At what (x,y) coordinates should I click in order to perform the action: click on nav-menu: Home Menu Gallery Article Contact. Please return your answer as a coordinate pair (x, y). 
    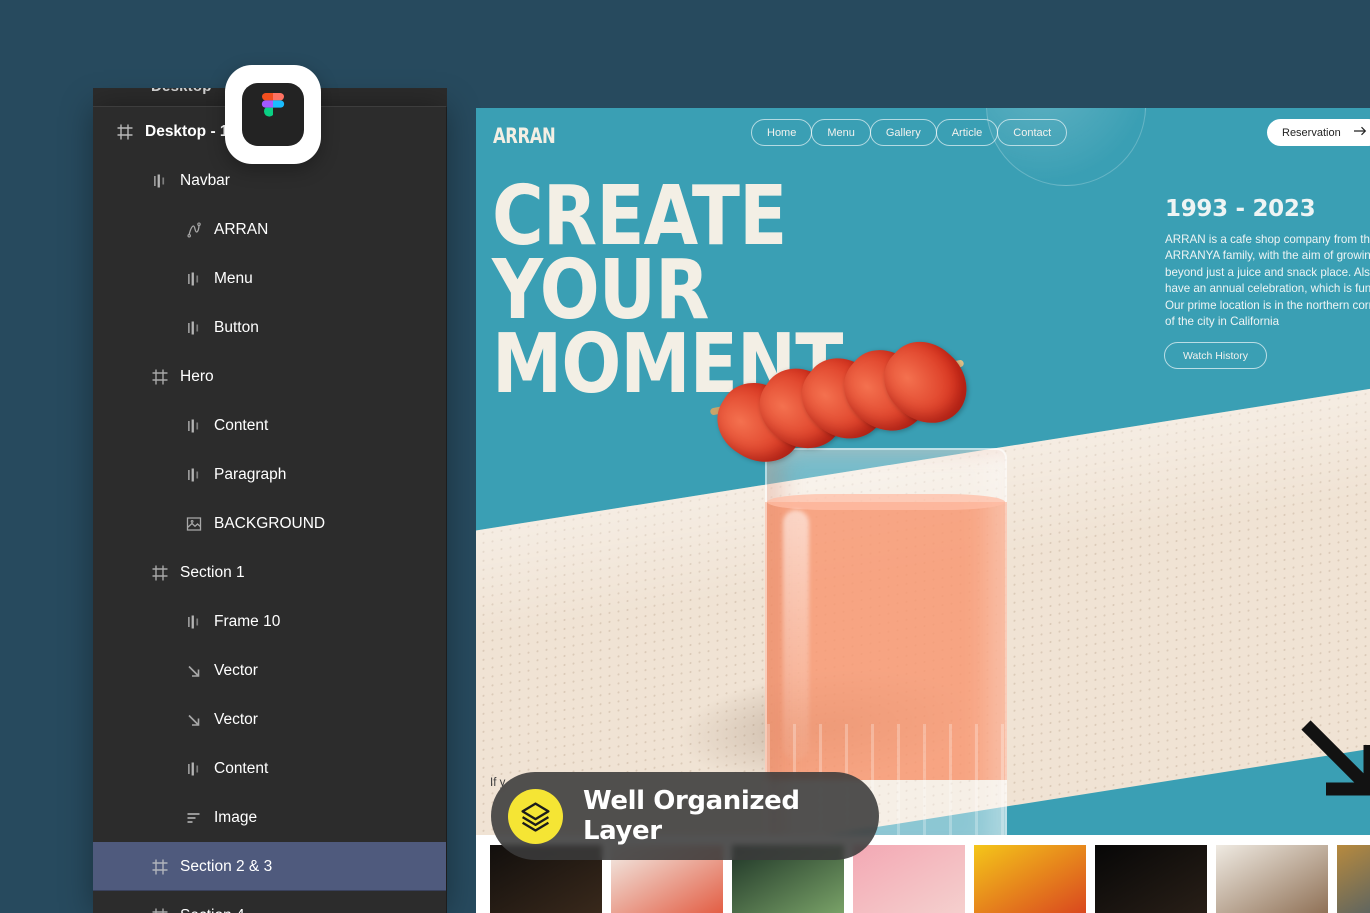
    Looking at the image, I should click on (909, 132).